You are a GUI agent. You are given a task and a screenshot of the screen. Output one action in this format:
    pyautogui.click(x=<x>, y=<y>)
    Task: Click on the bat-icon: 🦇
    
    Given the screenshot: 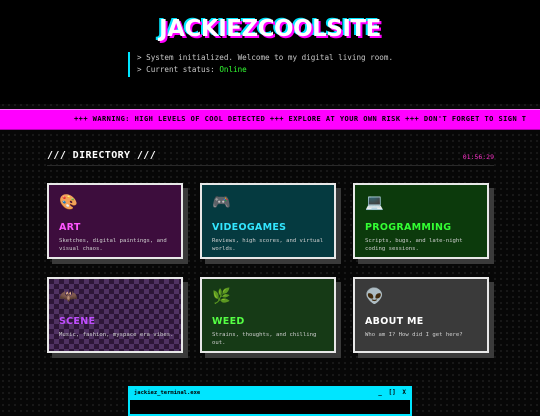 What is the action you would take?
    pyautogui.click(x=68, y=296)
    